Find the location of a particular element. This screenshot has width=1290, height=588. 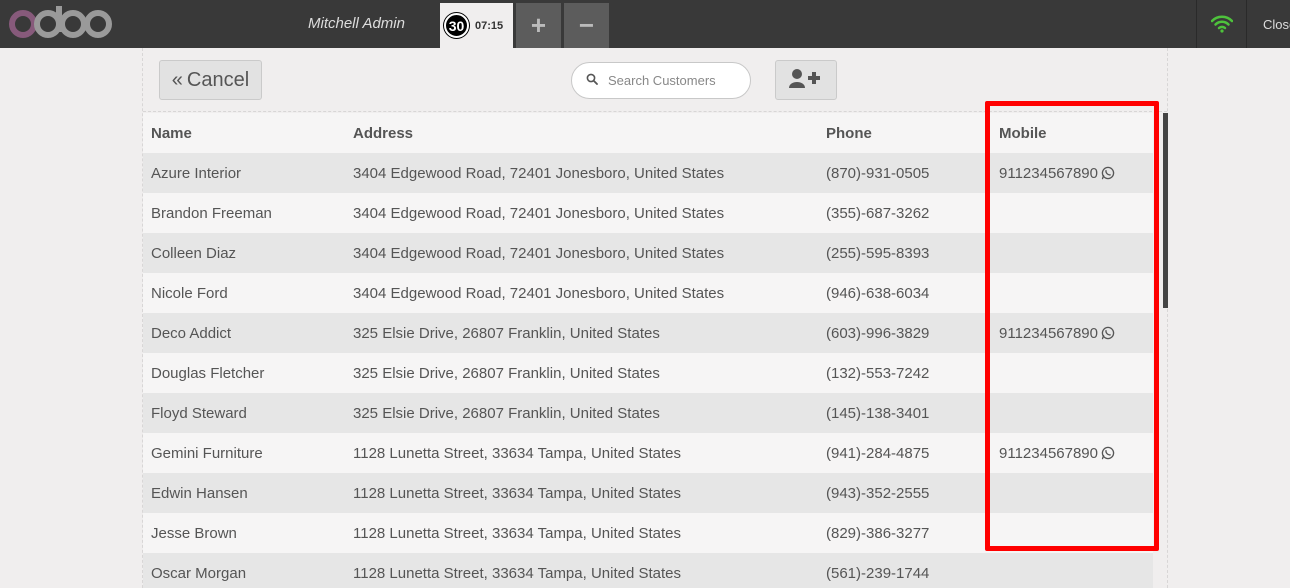

add-user-icon is located at coordinates (806, 80).